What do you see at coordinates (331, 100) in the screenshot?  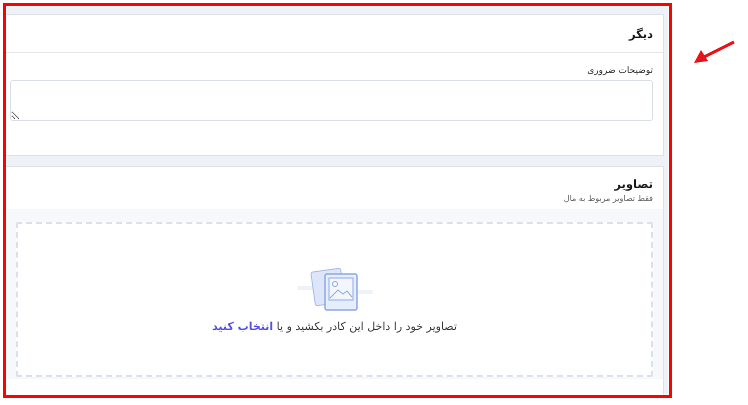 I see `description-field` at bounding box center [331, 100].